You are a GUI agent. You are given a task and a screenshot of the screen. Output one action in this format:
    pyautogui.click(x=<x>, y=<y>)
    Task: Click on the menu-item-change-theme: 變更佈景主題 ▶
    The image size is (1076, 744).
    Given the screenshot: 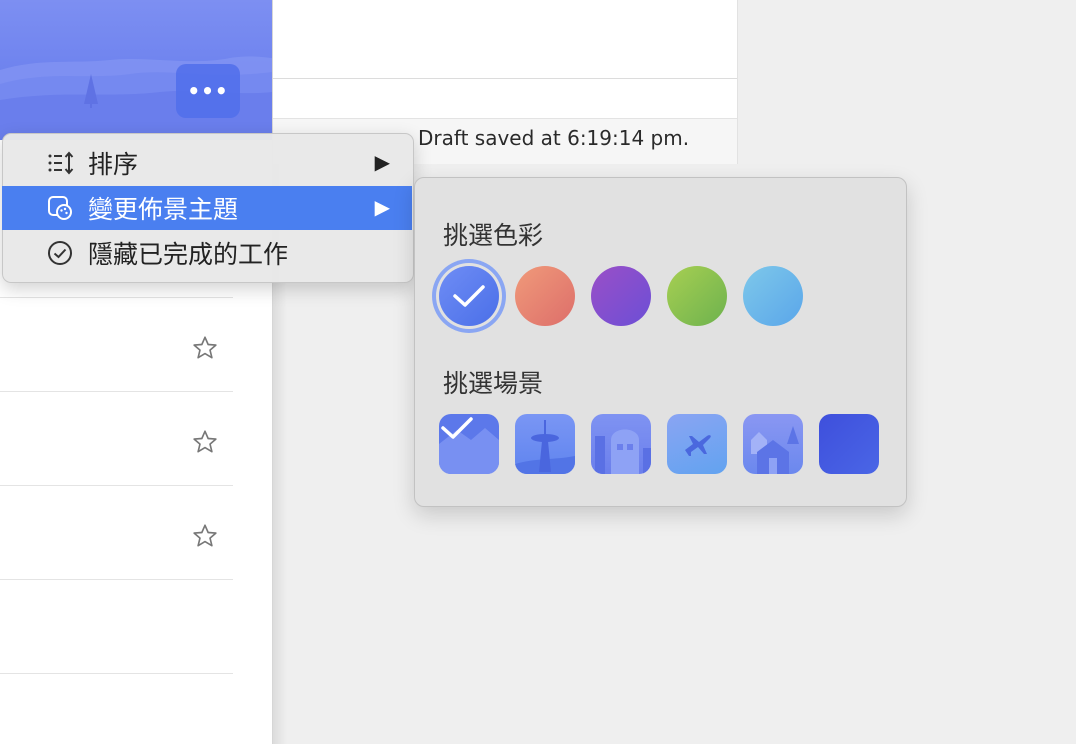 What is the action you would take?
    pyautogui.click(x=207, y=208)
    